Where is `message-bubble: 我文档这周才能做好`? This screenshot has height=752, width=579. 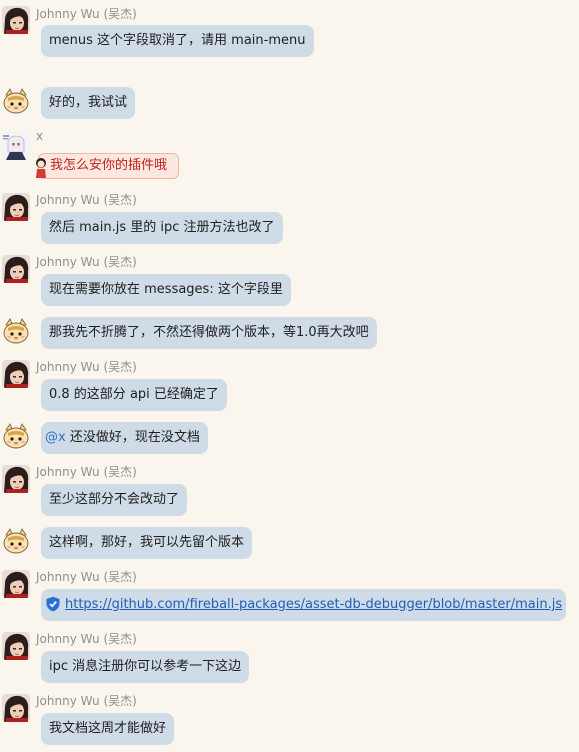 message-bubble: 我文档这周才能做好 is located at coordinates (108, 729).